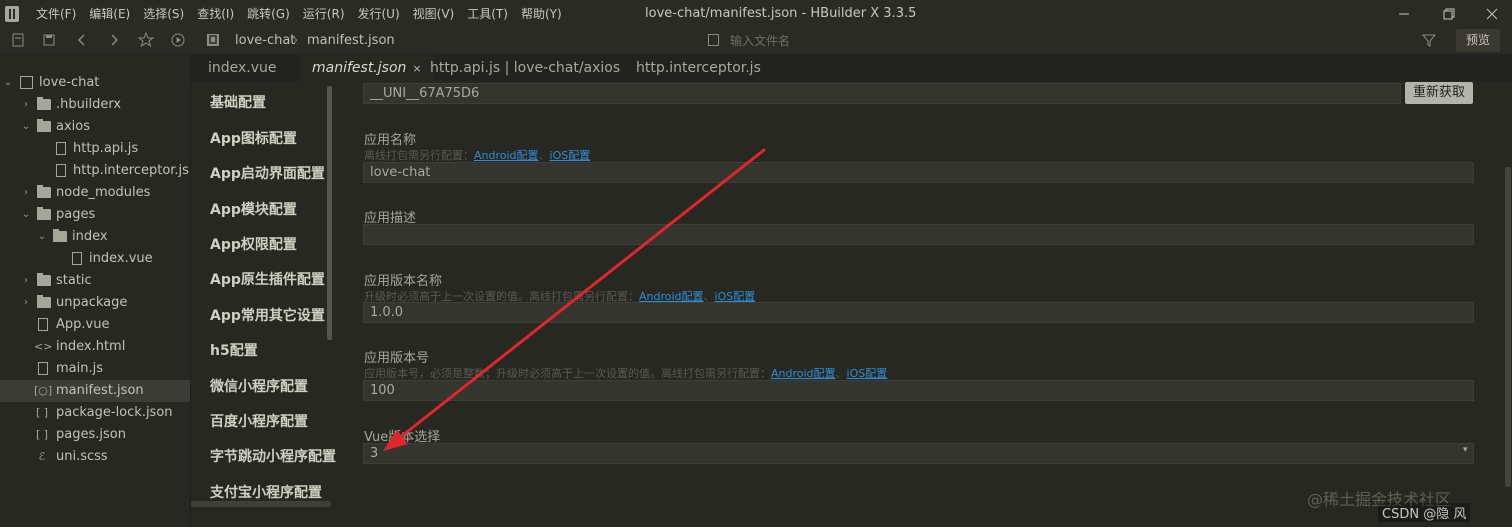  What do you see at coordinates (329, 213) in the screenshot?
I see `nav-scrollbar` at bounding box center [329, 213].